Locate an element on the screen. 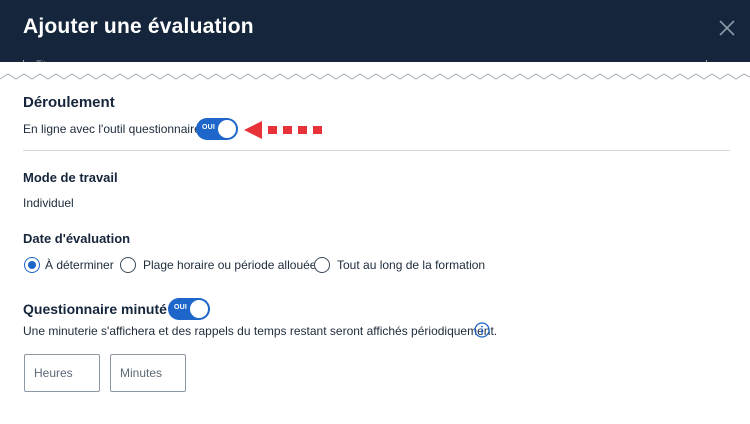  radio-throughout-training is located at coordinates (322, 265).